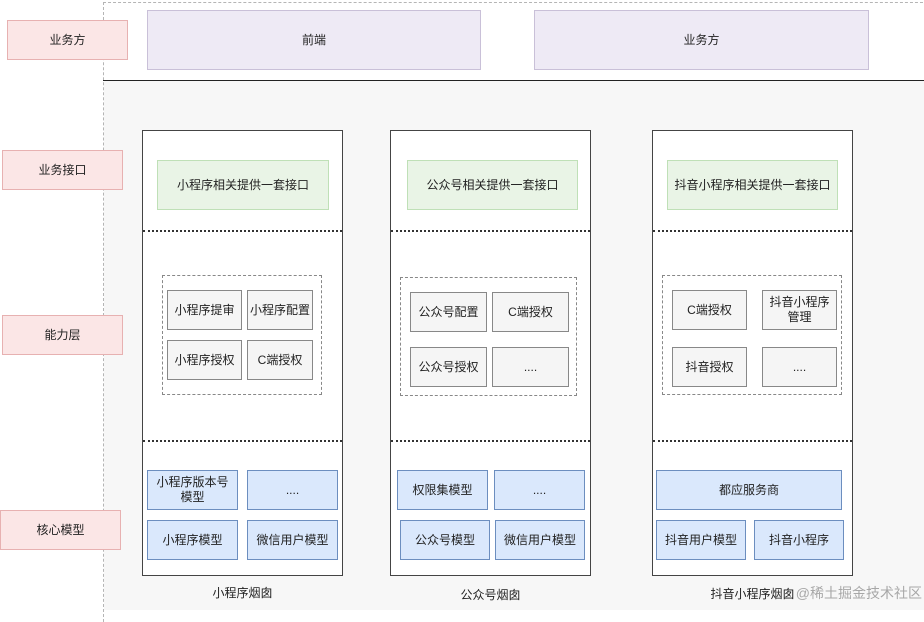  What do you see at coordinates (67, 40) in the screenshot?
I see `layer-label-top: 业务方` at bounding box center [67, 40].